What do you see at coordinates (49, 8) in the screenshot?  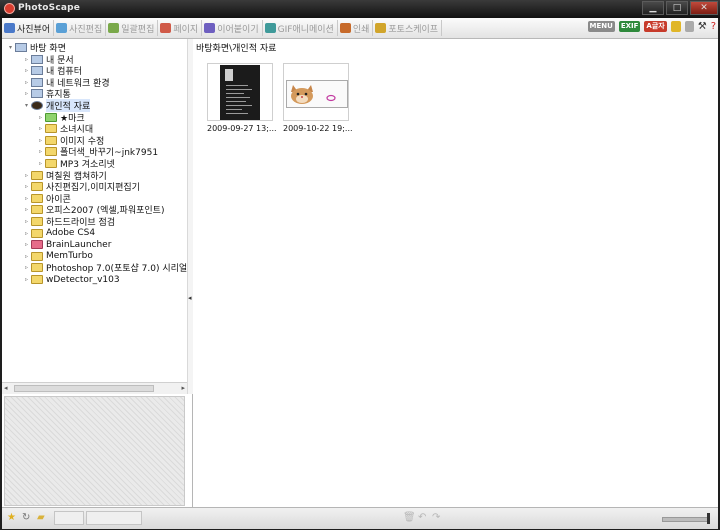 I see `window-title: PhotoScape` at bounding box center [49, 8].